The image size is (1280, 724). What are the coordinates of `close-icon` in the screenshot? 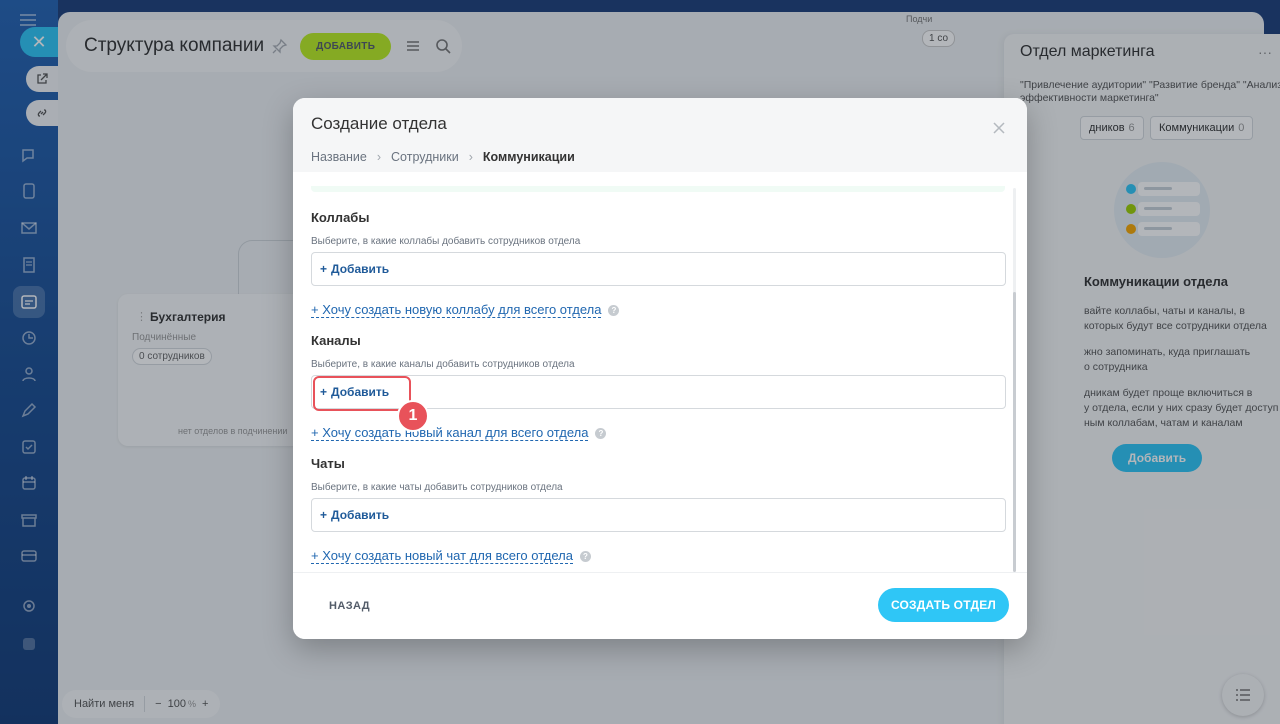 It's located at (999, 128).